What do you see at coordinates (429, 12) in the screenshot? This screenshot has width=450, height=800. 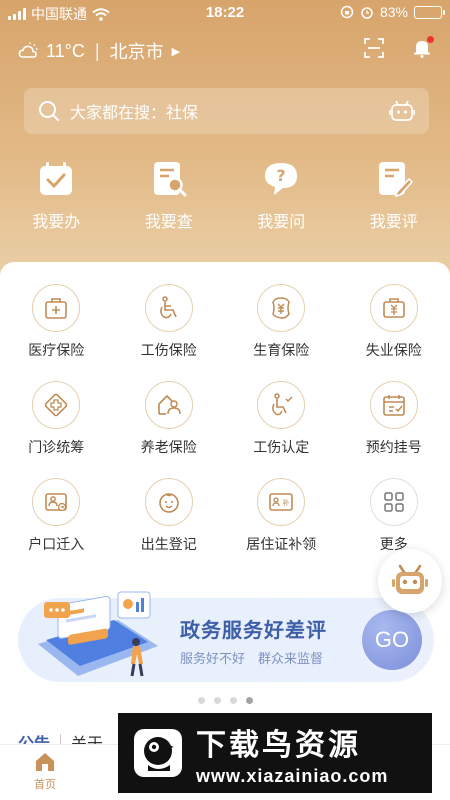 I see `battery-icon` at bounding box center [429, 12].